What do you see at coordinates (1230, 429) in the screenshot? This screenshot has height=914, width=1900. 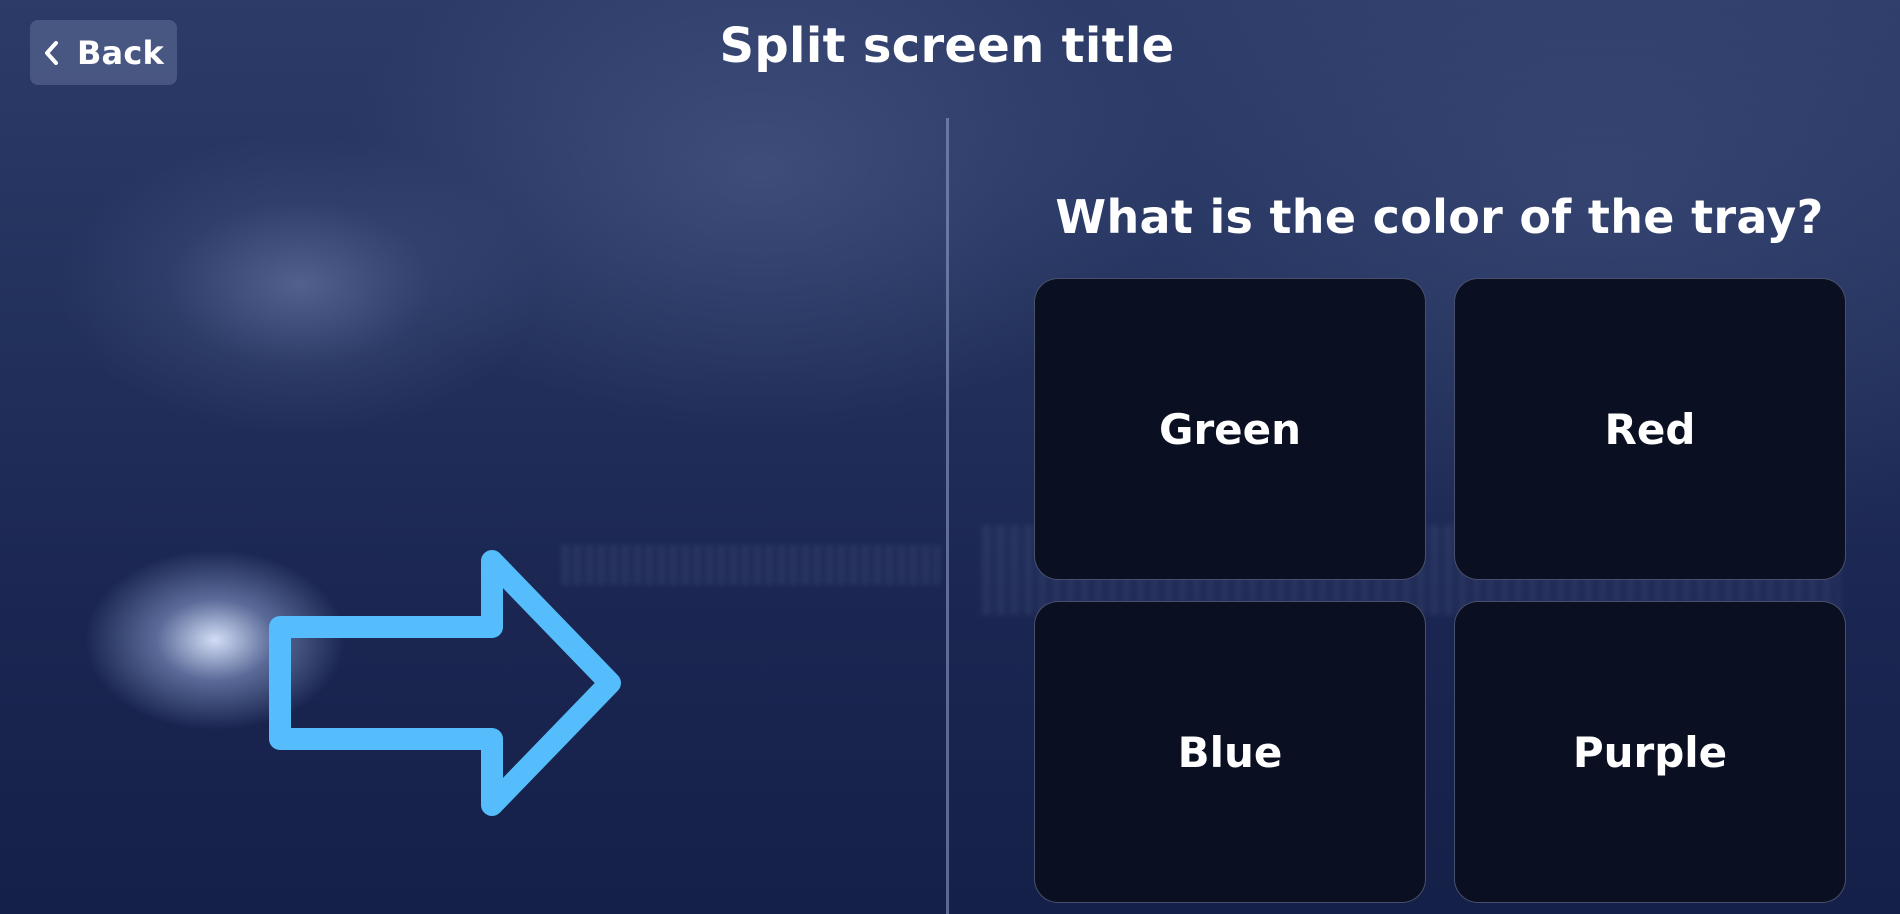 I see `answer-button-green: Green` at bounding box center [1230, 429].